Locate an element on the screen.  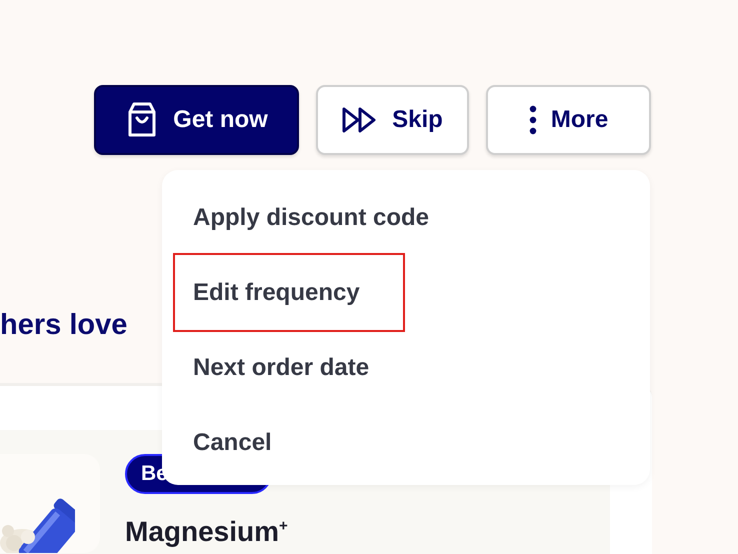
product-title: Magnesium$^{+}$ is located at coordinates (206, 532).